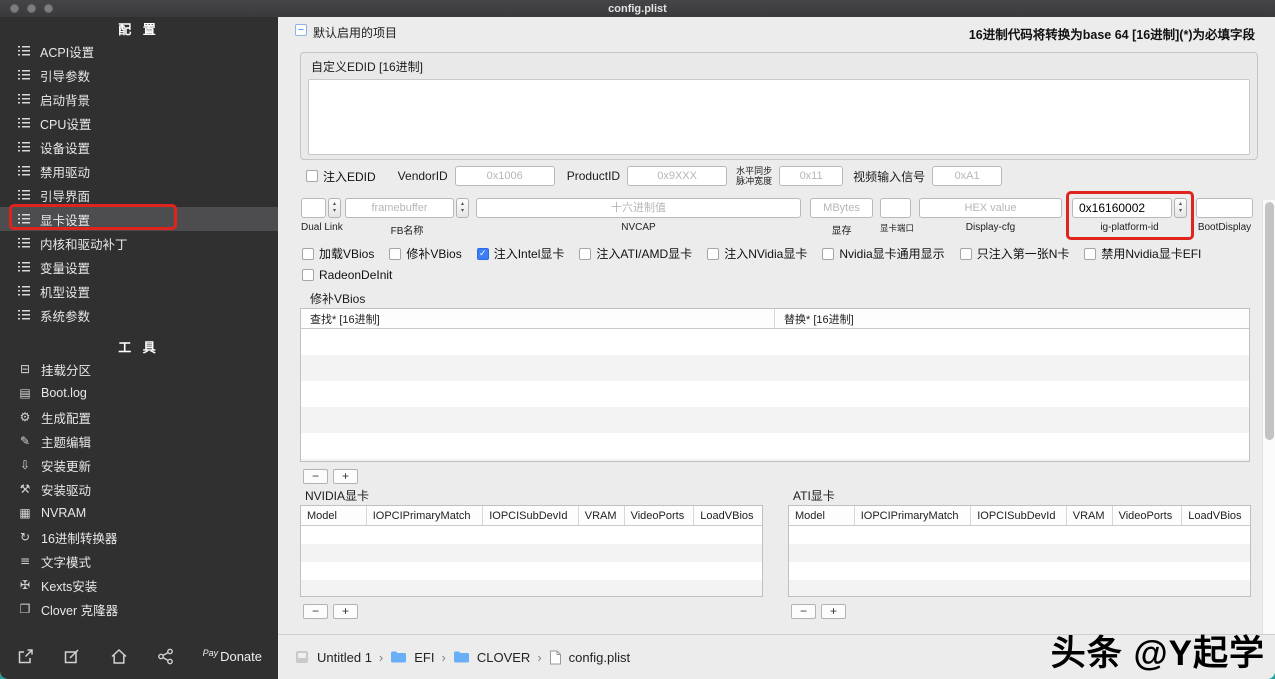 The height and width of the screenshot is (679, 1275). Describe the element at coordinates (399, 208) in the screenshot. I see `fb-name-field` at that location.